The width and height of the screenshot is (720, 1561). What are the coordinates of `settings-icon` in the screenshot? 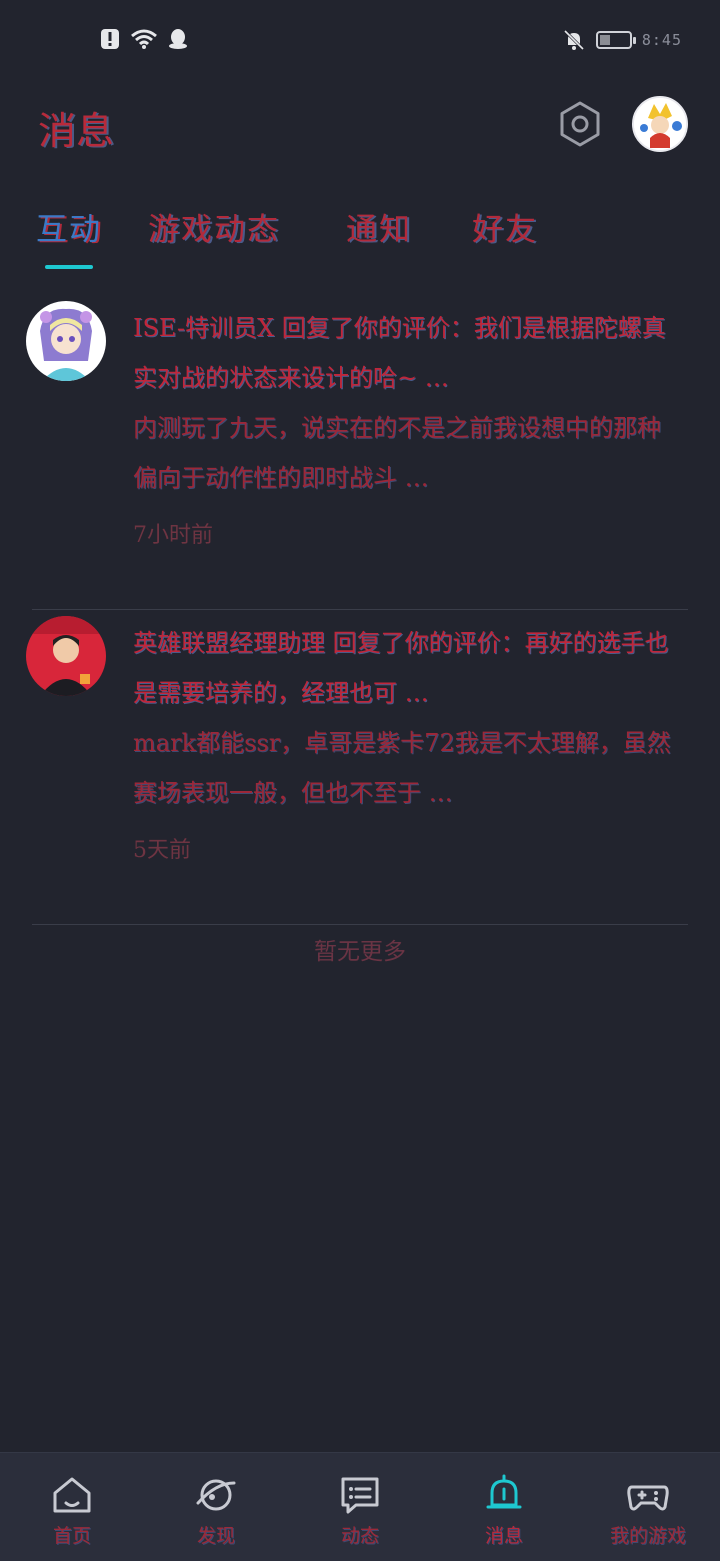 It's located at (580, 124).